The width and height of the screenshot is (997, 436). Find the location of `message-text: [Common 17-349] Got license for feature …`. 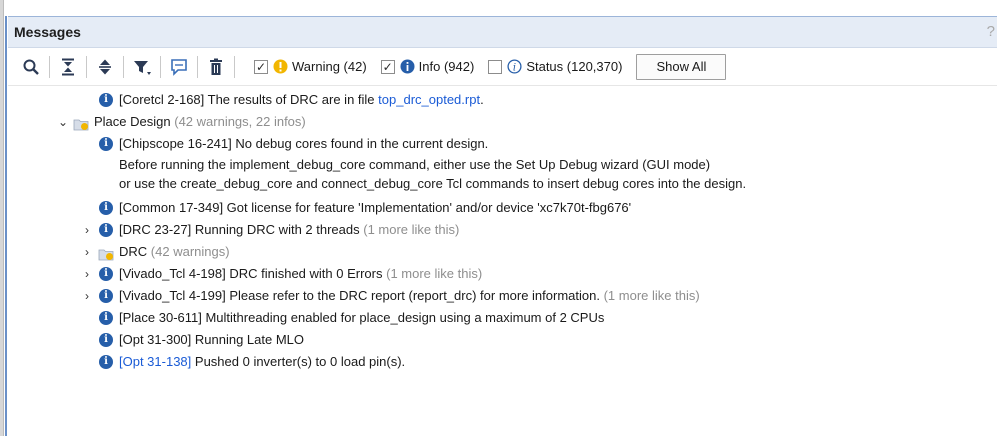

message-text: [Common 17-349] Got license for feature … is located at coordinates (375, 207).